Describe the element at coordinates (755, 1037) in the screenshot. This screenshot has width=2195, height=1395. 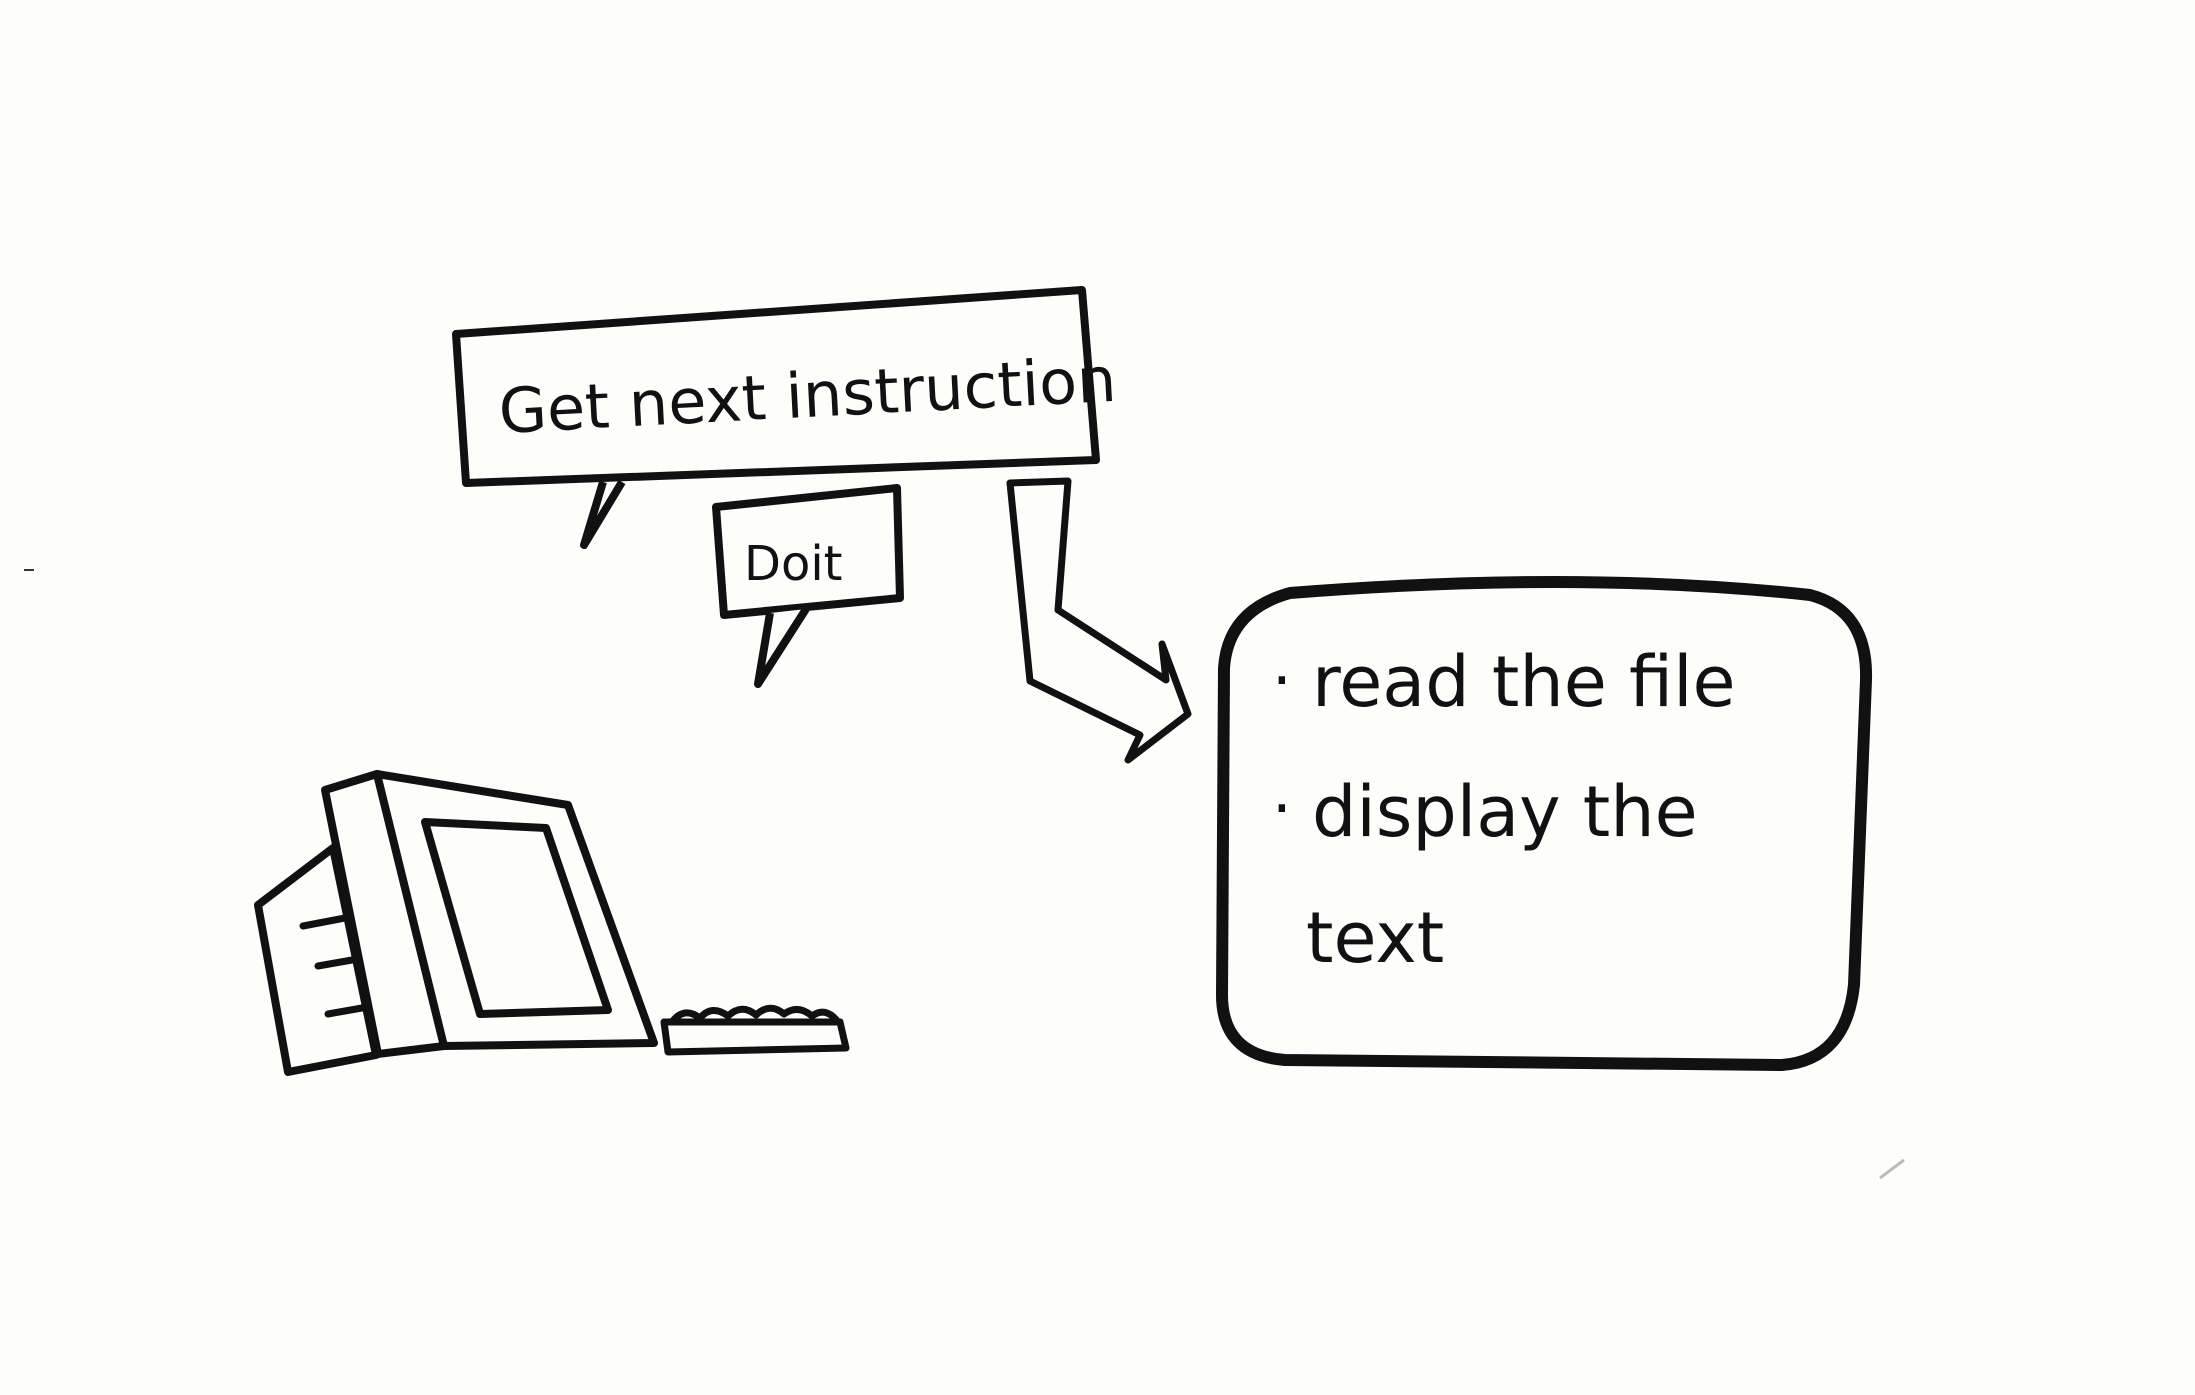
I see `keyboard-base` at that location.